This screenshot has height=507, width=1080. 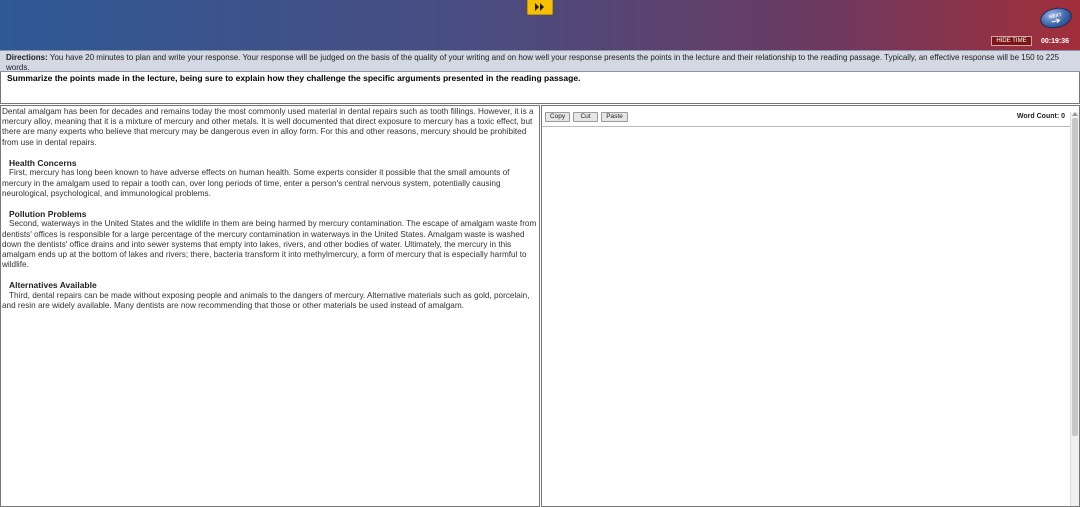 I want to click on editor-toolbar: Copy Cut Paste Word Count: 0, so click(x=810, y=116).